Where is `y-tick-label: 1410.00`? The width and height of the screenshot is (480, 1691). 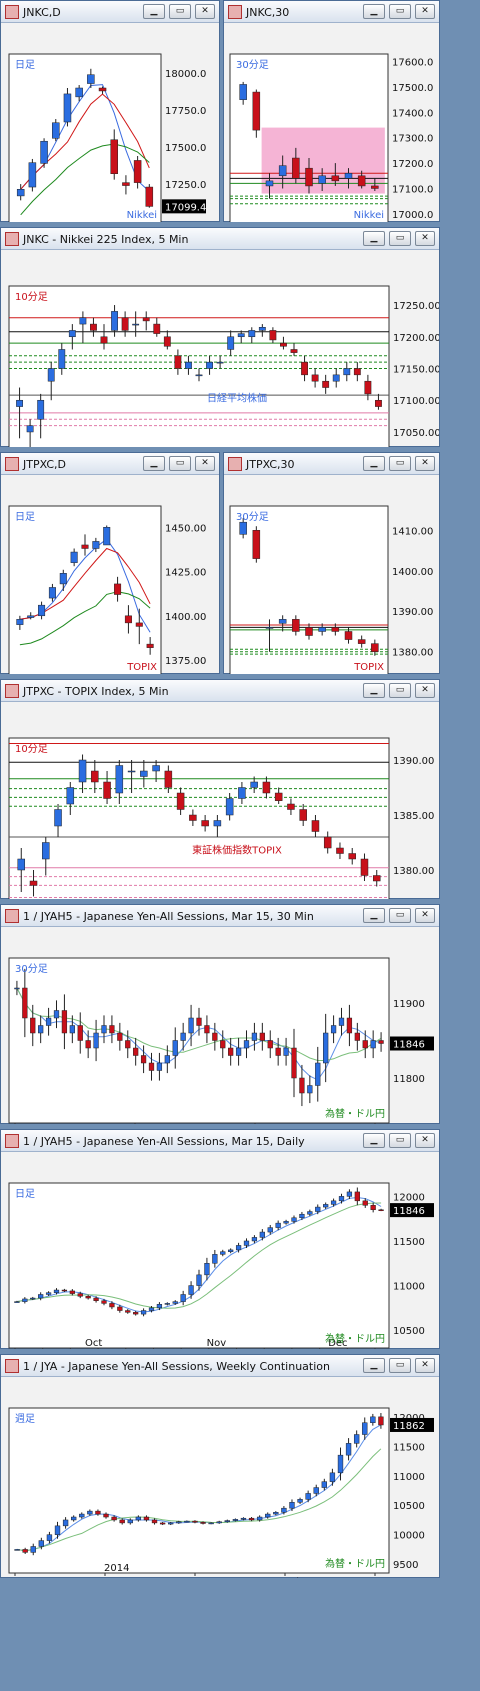
y-tick-label: 1410.00 is located at coordinates (412, 531).